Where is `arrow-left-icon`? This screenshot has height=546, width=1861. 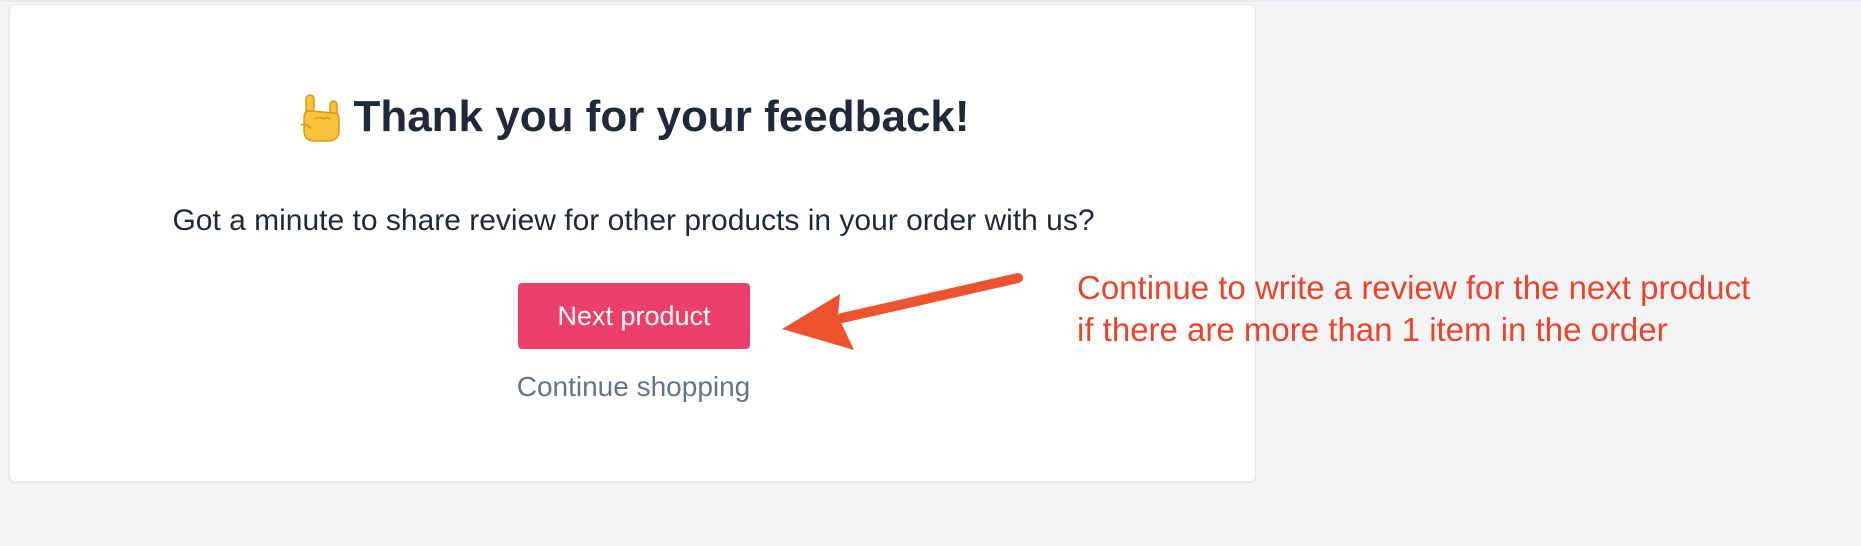 arrow-left-icon is located at coordinates (902, 311).